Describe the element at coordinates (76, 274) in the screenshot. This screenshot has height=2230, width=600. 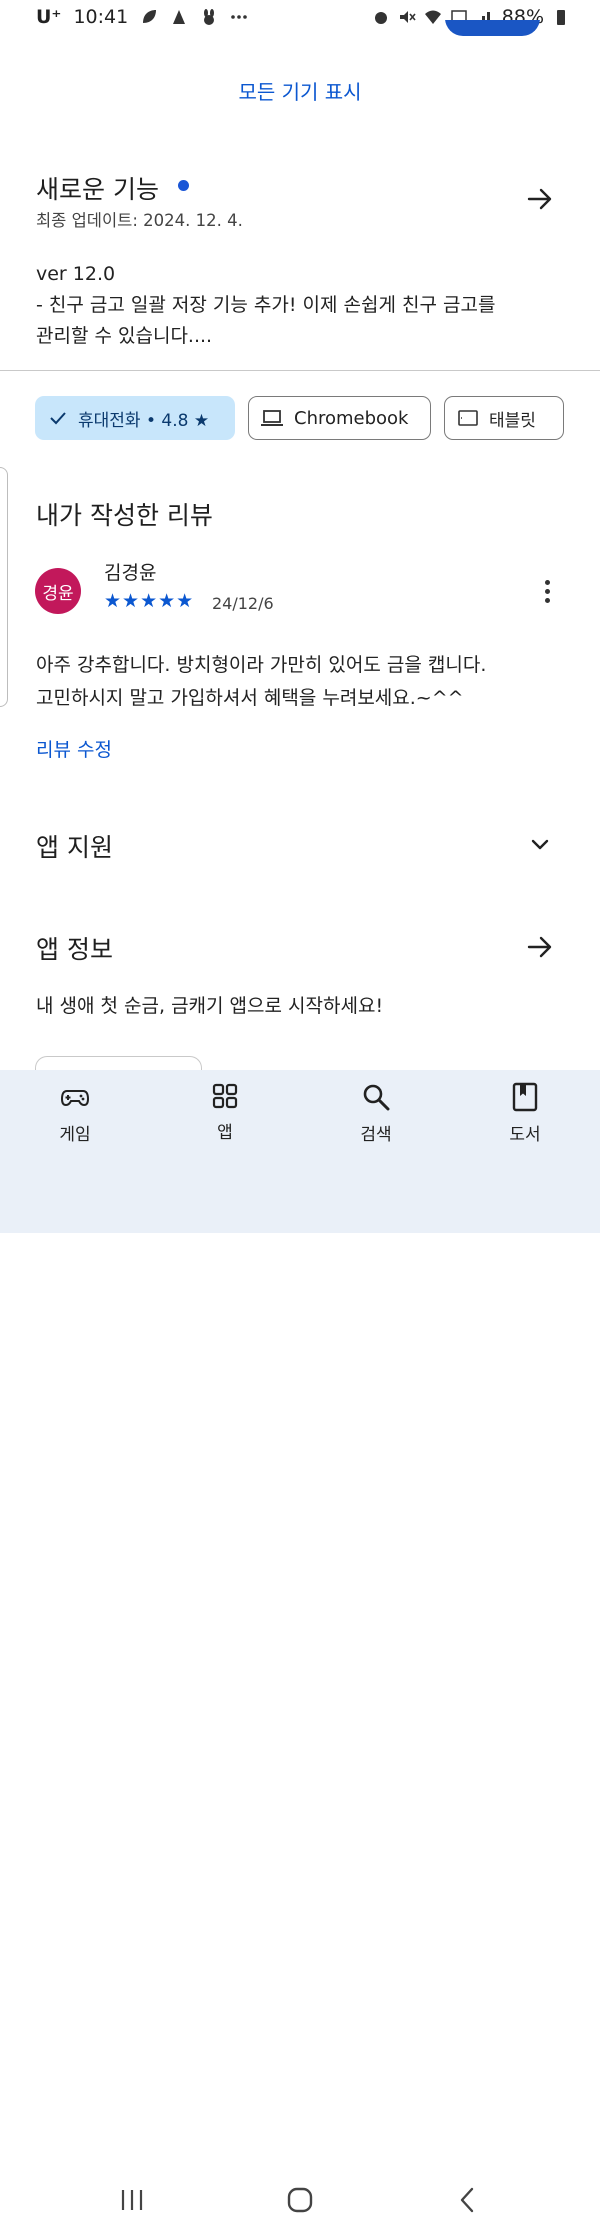
I see `version-label: ver 12.0` at that location.